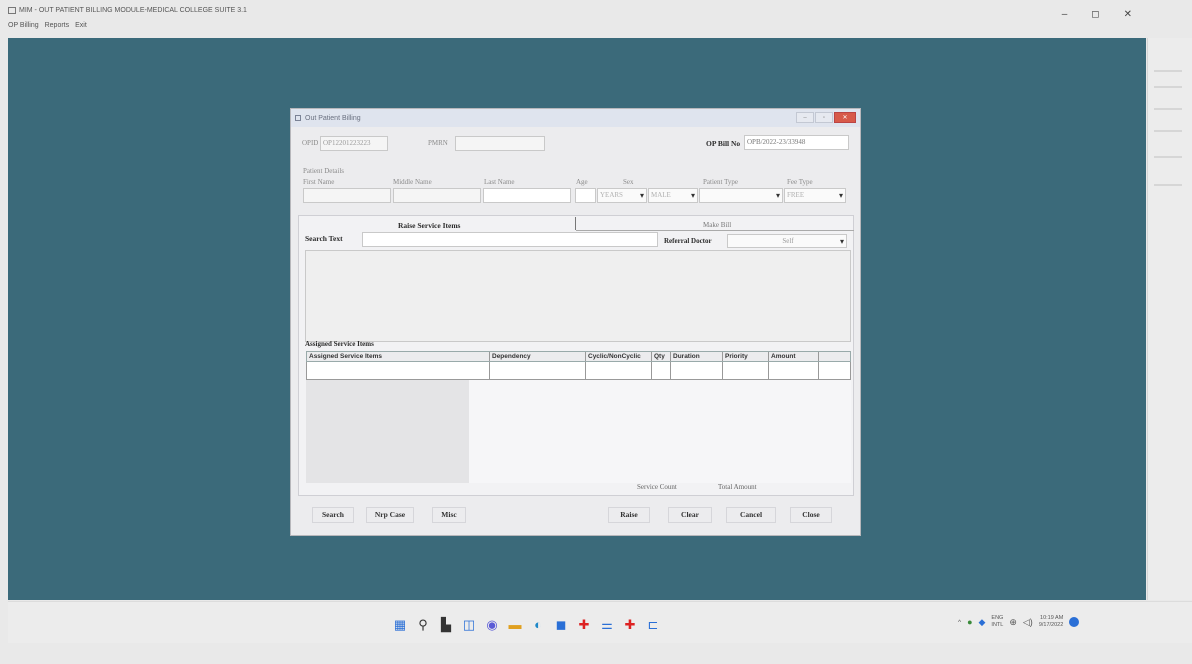 This screenshot has height=664, width=1192. What do you see at coordinates (429, 225) in the screenshot?
I see `tab-raise-service-items: Raise Service Items` at bounding box center [429, 225].